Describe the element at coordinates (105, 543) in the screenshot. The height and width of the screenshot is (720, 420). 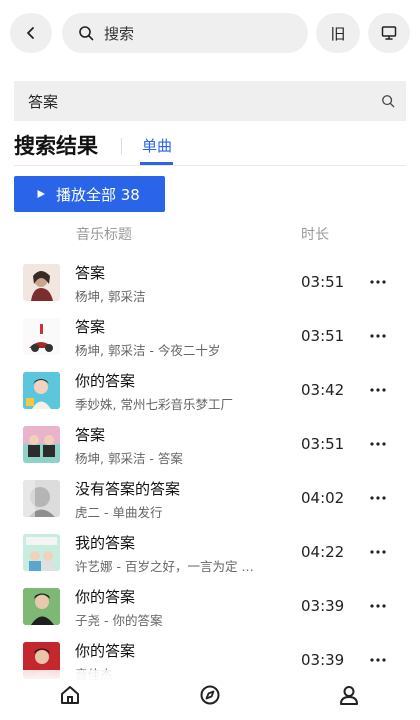
I see `song-title: 我的答案` at that location.